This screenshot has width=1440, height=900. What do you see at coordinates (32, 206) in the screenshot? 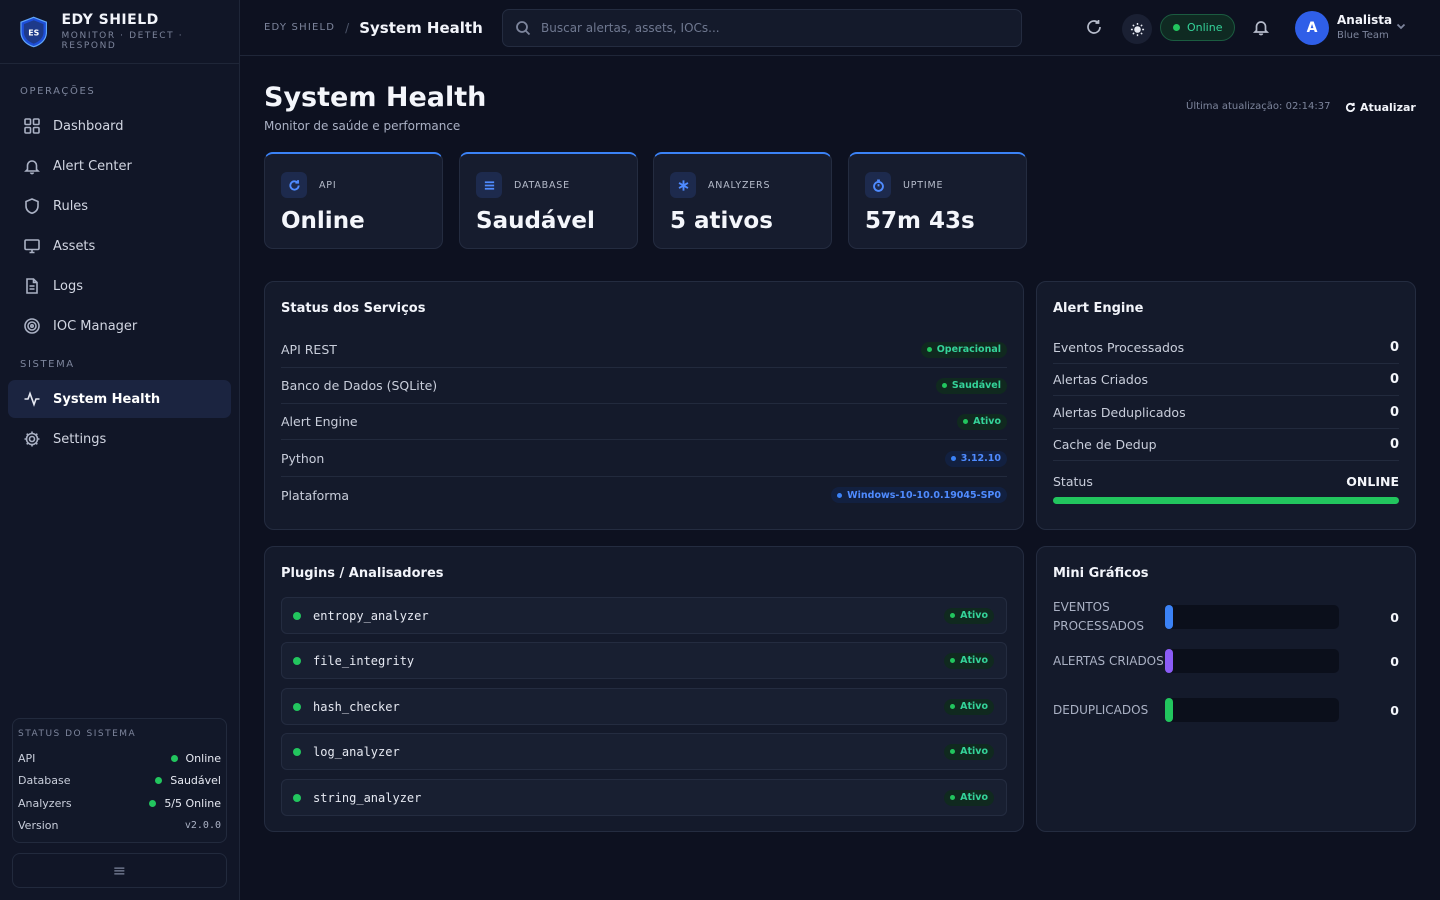
I see `shield-icon` at bounding box center [32, 206].